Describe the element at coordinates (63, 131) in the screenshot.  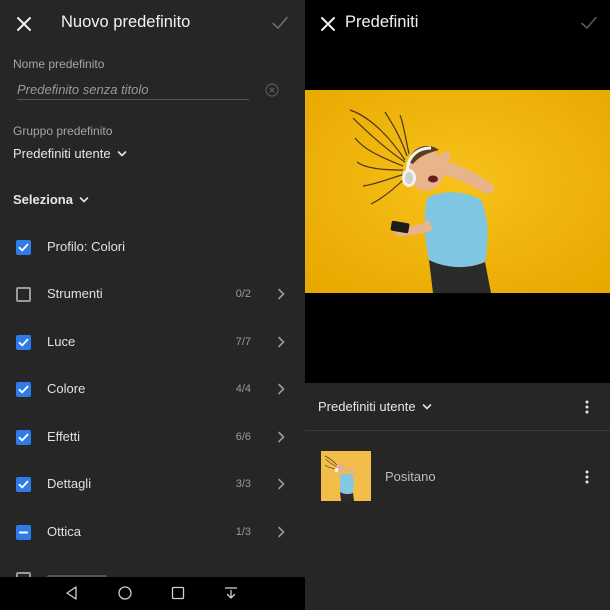
I see `preset-group-label: Gruppo predefinito` at that location.